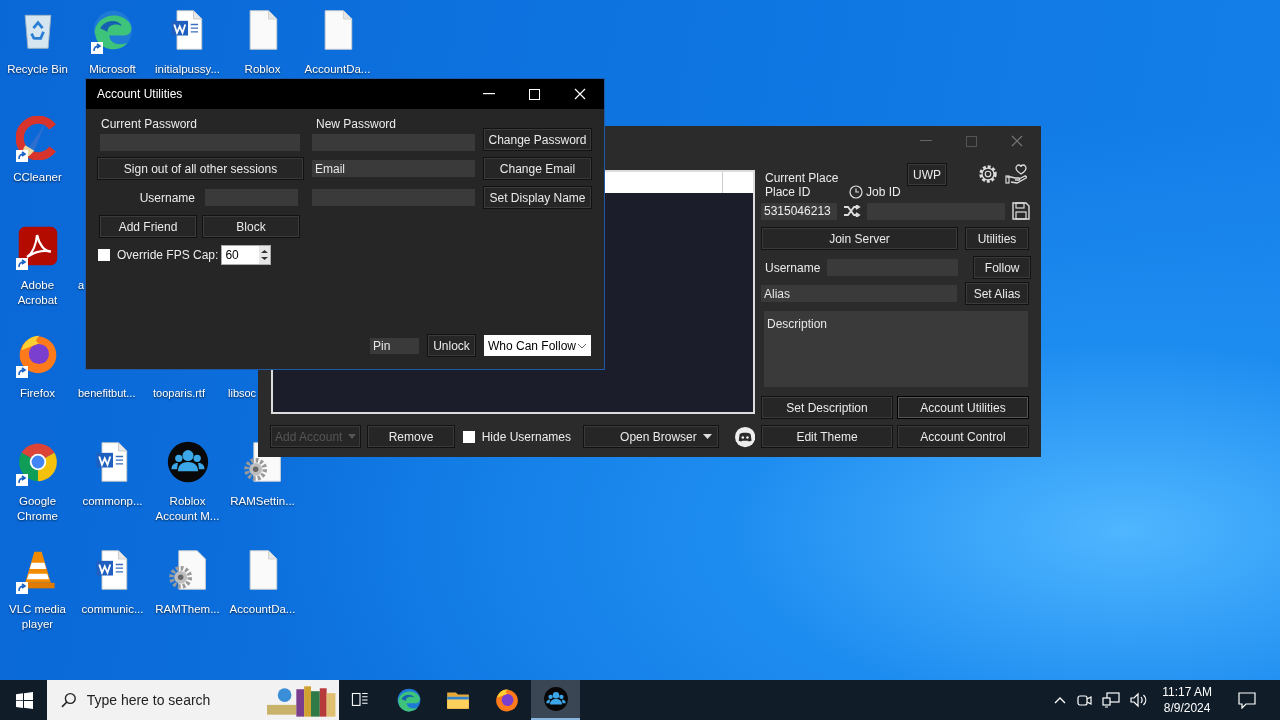  I want to click on fps-spinner: 60, so click(246, 255).